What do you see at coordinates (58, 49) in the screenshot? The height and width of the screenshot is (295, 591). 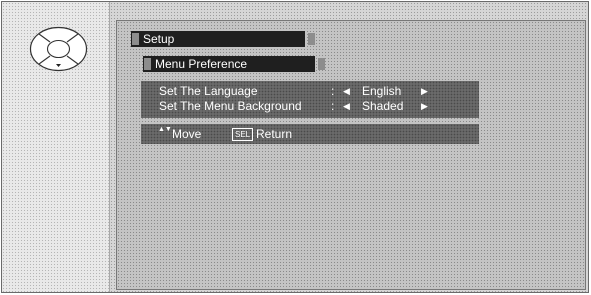 I see `dpad-icon` at bounding box center [58, 49].